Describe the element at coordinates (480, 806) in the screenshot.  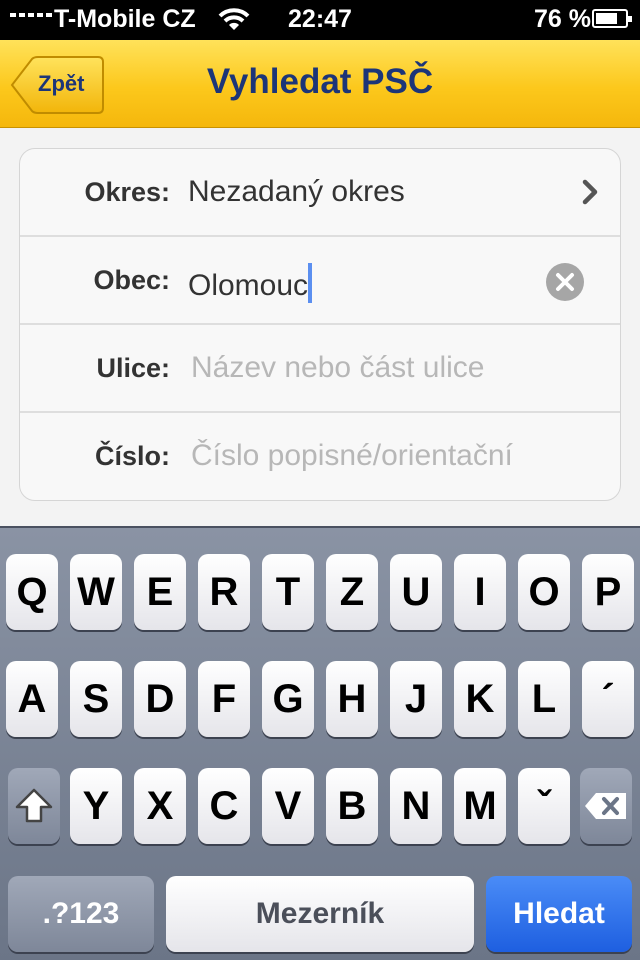
I see `key-3-7: M` at that location.